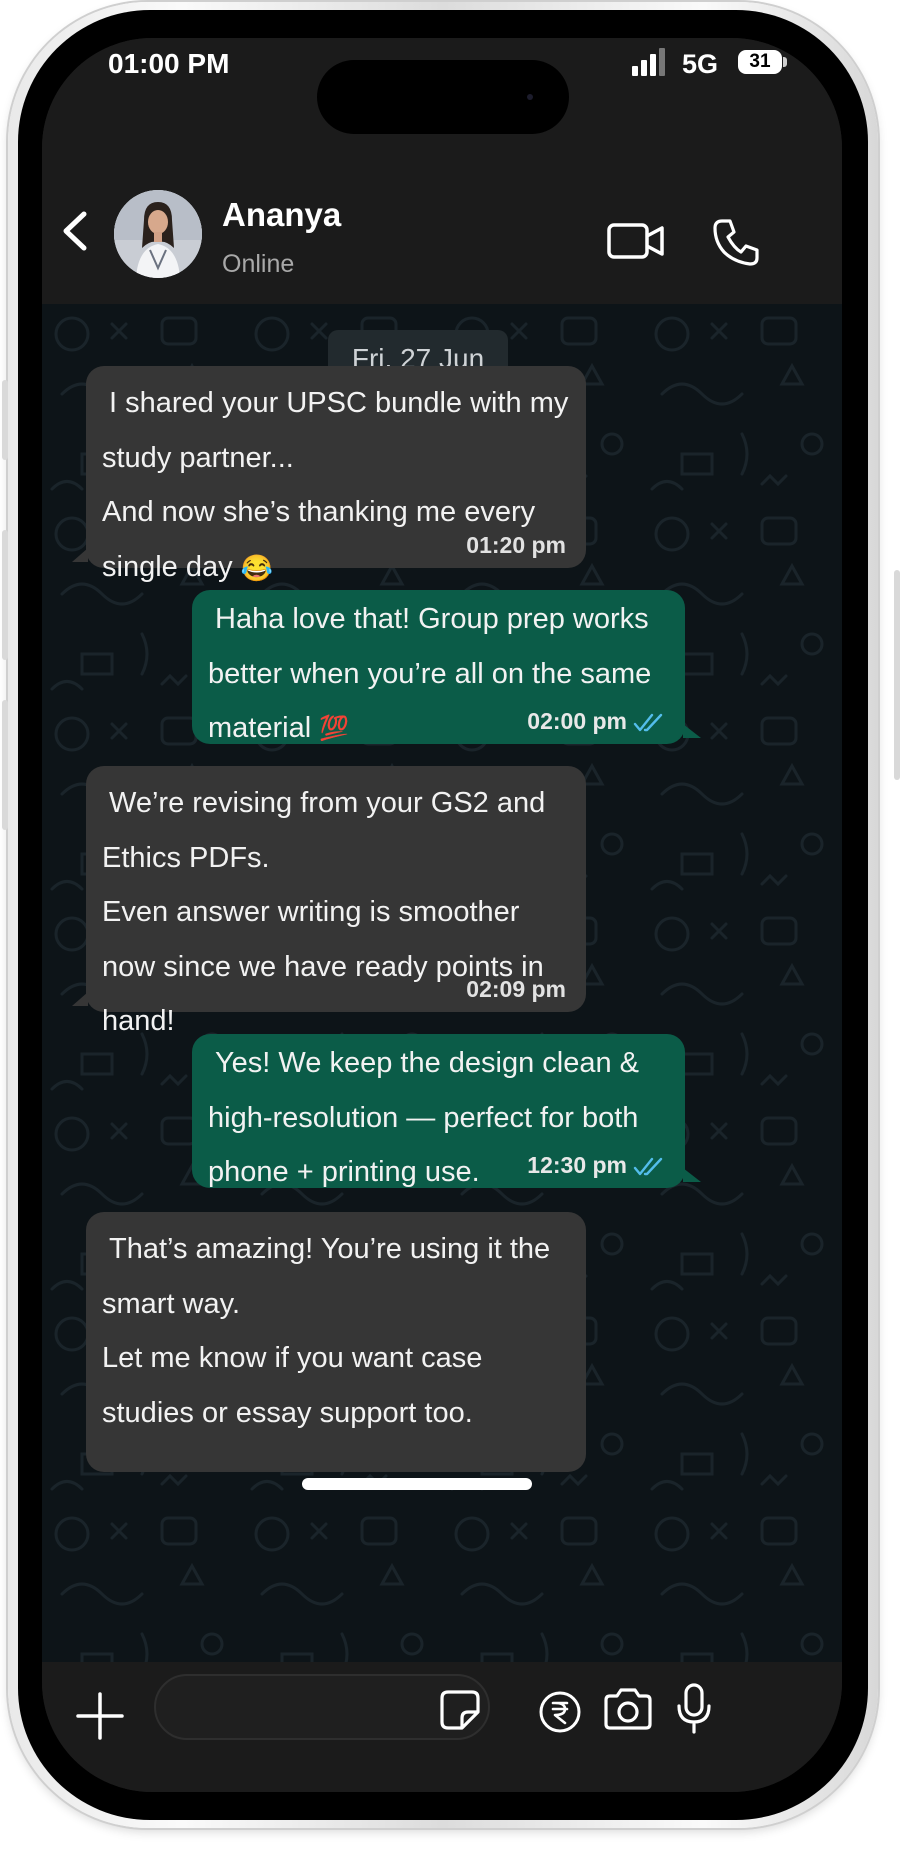 The width and height of the screenshot is (900, 1850). What do you see at coordinates (577, 721) in the screenshot?
I see `message-time: 02:00 pm` at bounding box center [577, 721].